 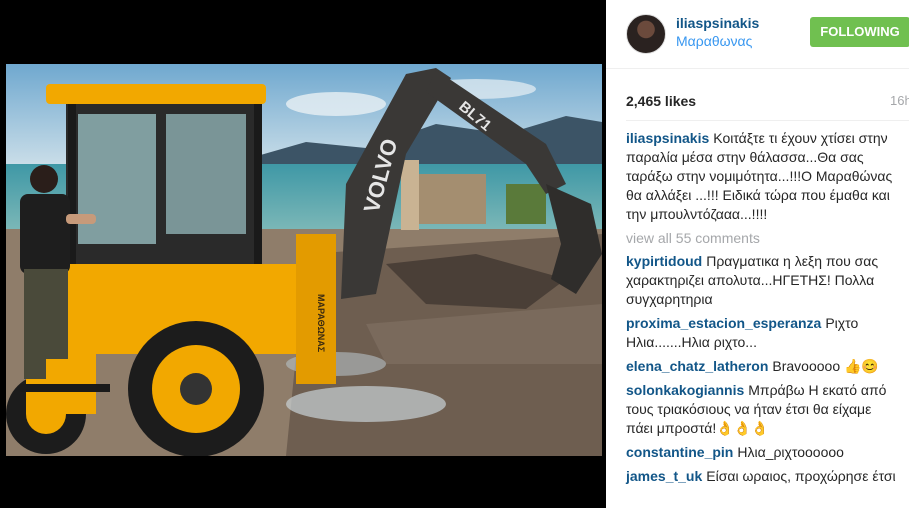 What do you see at coordinates (679, 452) in the screenshot?
I see `comment-username: constantine_pin` at bounding box center [679, 452].